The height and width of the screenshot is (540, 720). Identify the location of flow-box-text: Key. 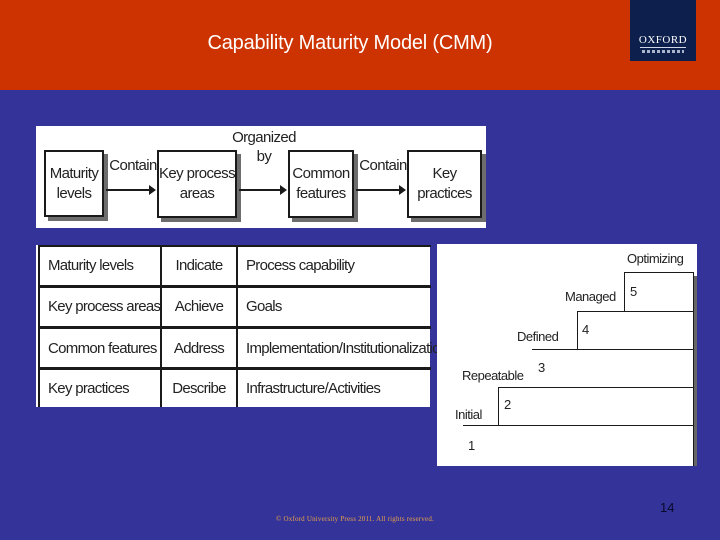
(444, 173).